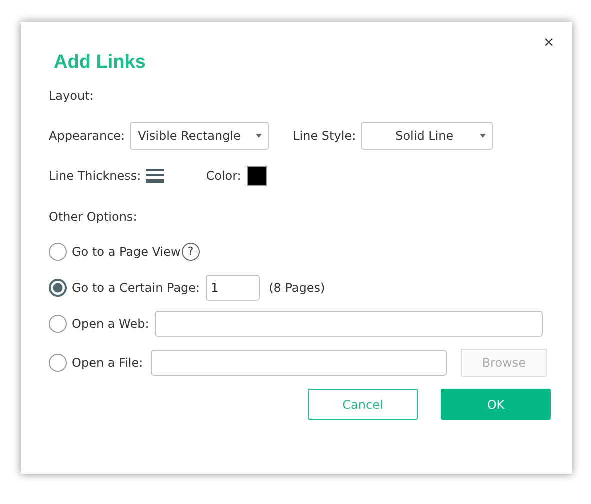  I want to click on field-label: Line Thickness:, so click(95, 176).